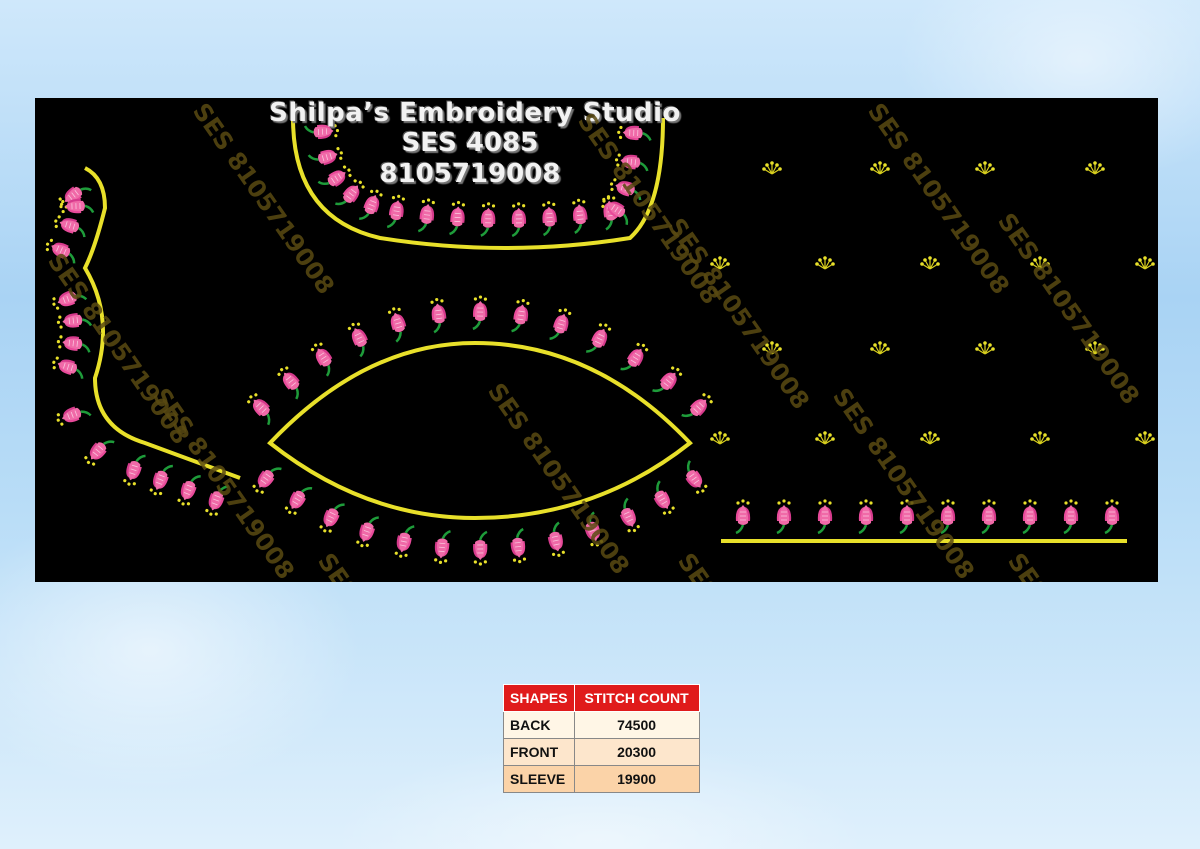  I want to click on stitch-count-cell: 19900, so click(636, 779).